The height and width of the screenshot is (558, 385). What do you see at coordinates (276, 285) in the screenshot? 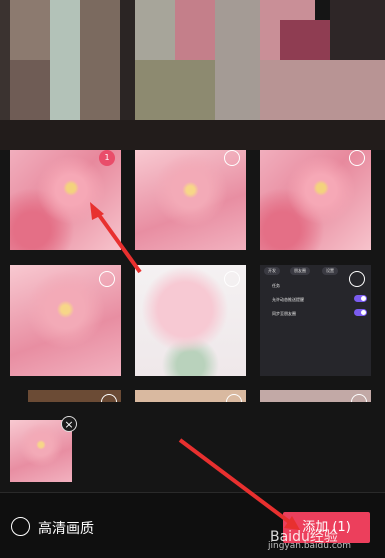
I see `settings-row-label: 任务` at bounding box center [276, 285].